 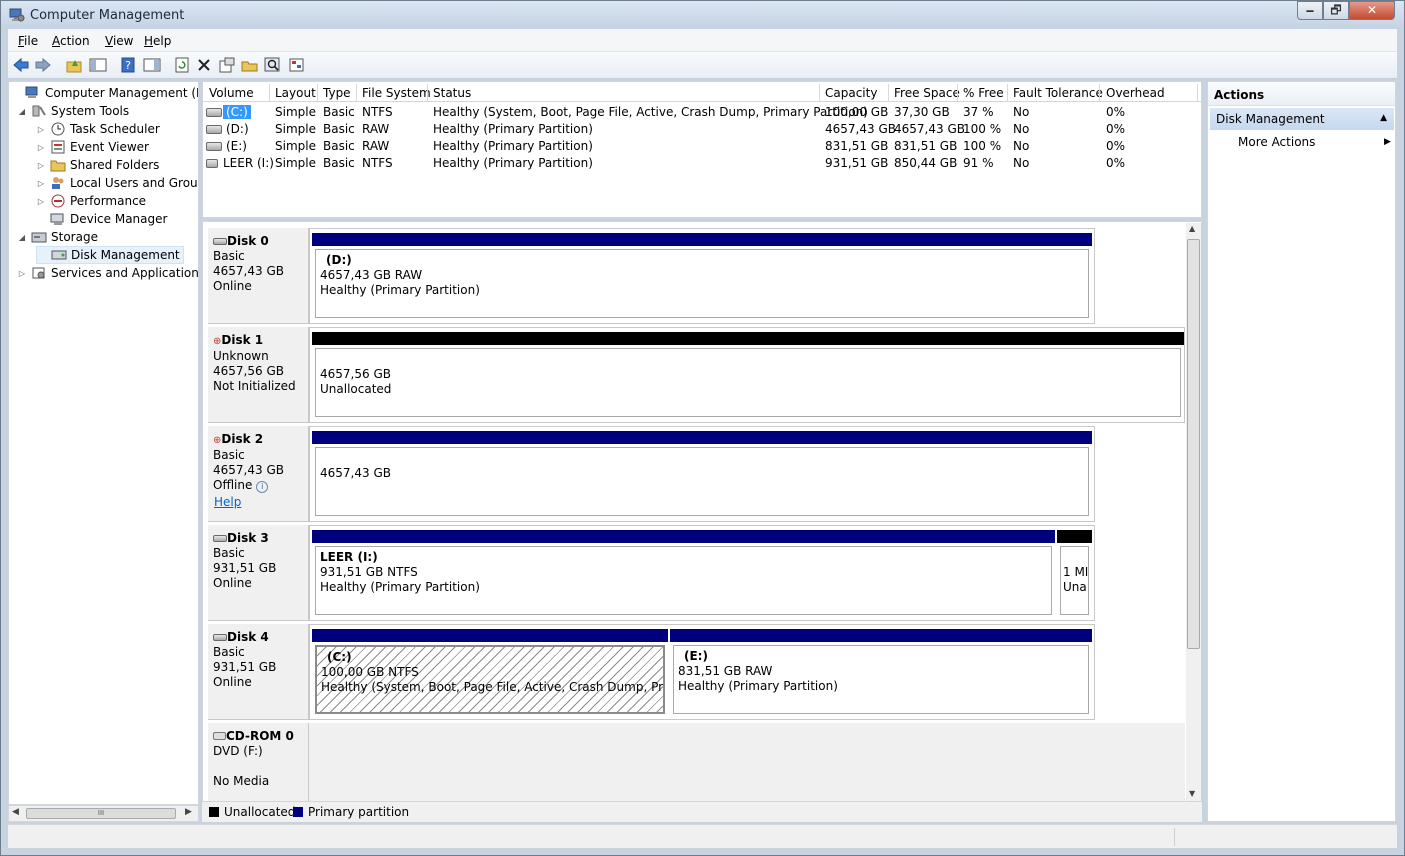 What do you see at coordinates (702, 65) in the screenshot?
I see `toolbar: ?` at bounding box center [702, 65].